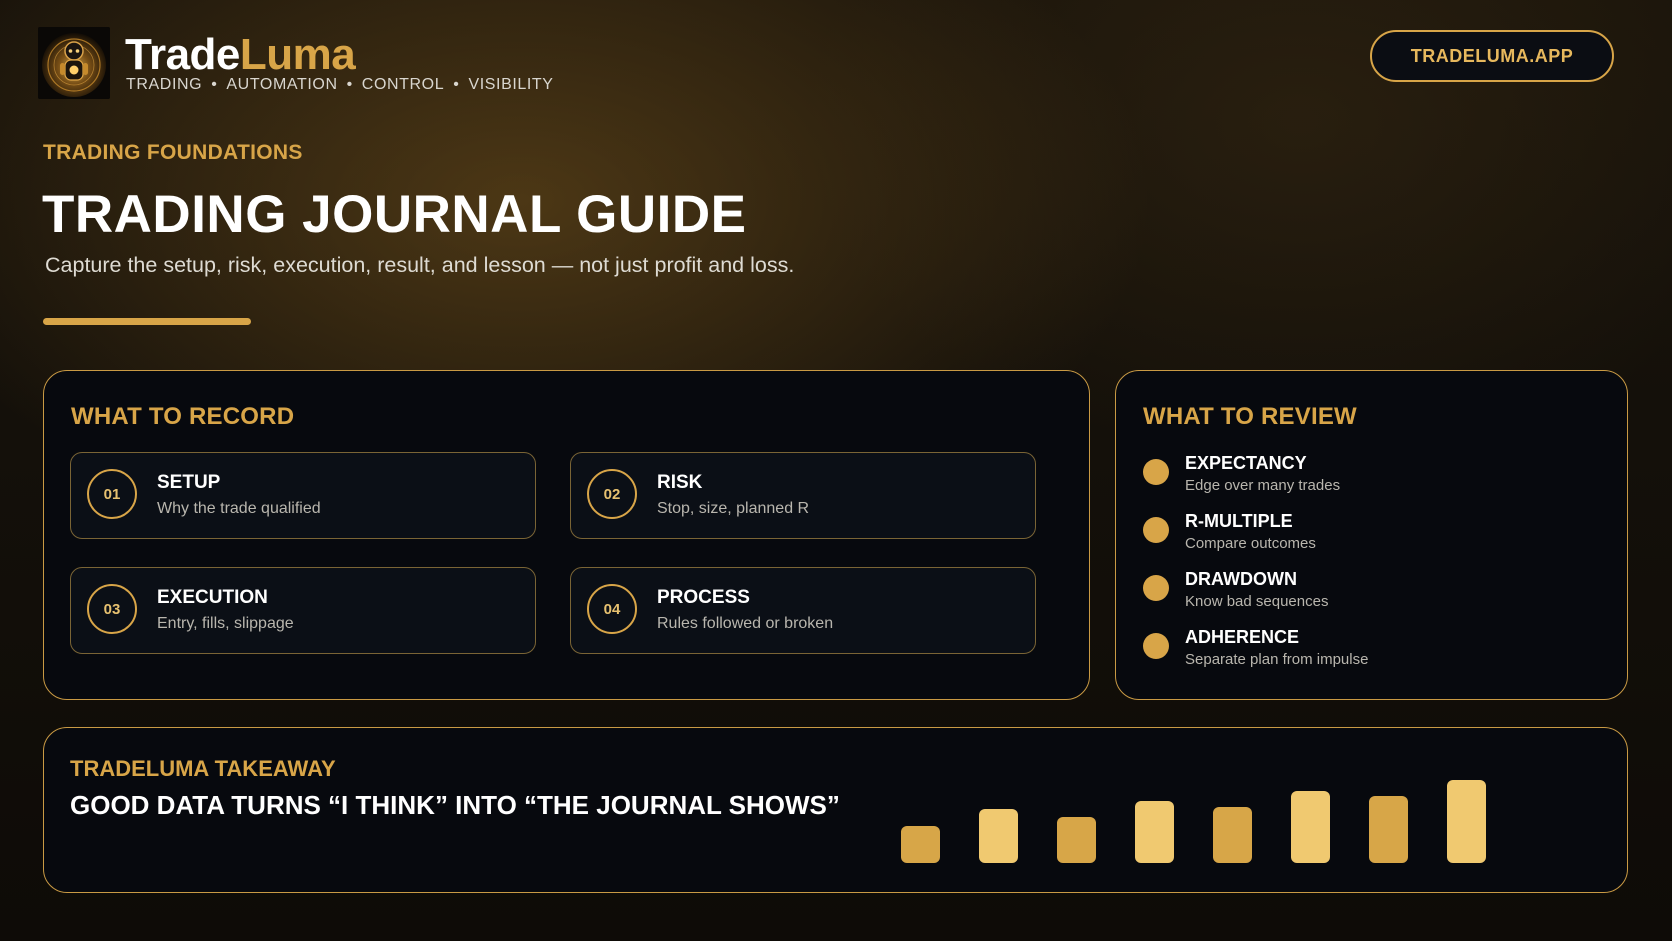 This screenshot has height=941, width=1672. What do you see at coordinates (1263, 485) in the screenshot?
I see `review-item-desc: Edge over many trades` at bounding box center [1263, 485].